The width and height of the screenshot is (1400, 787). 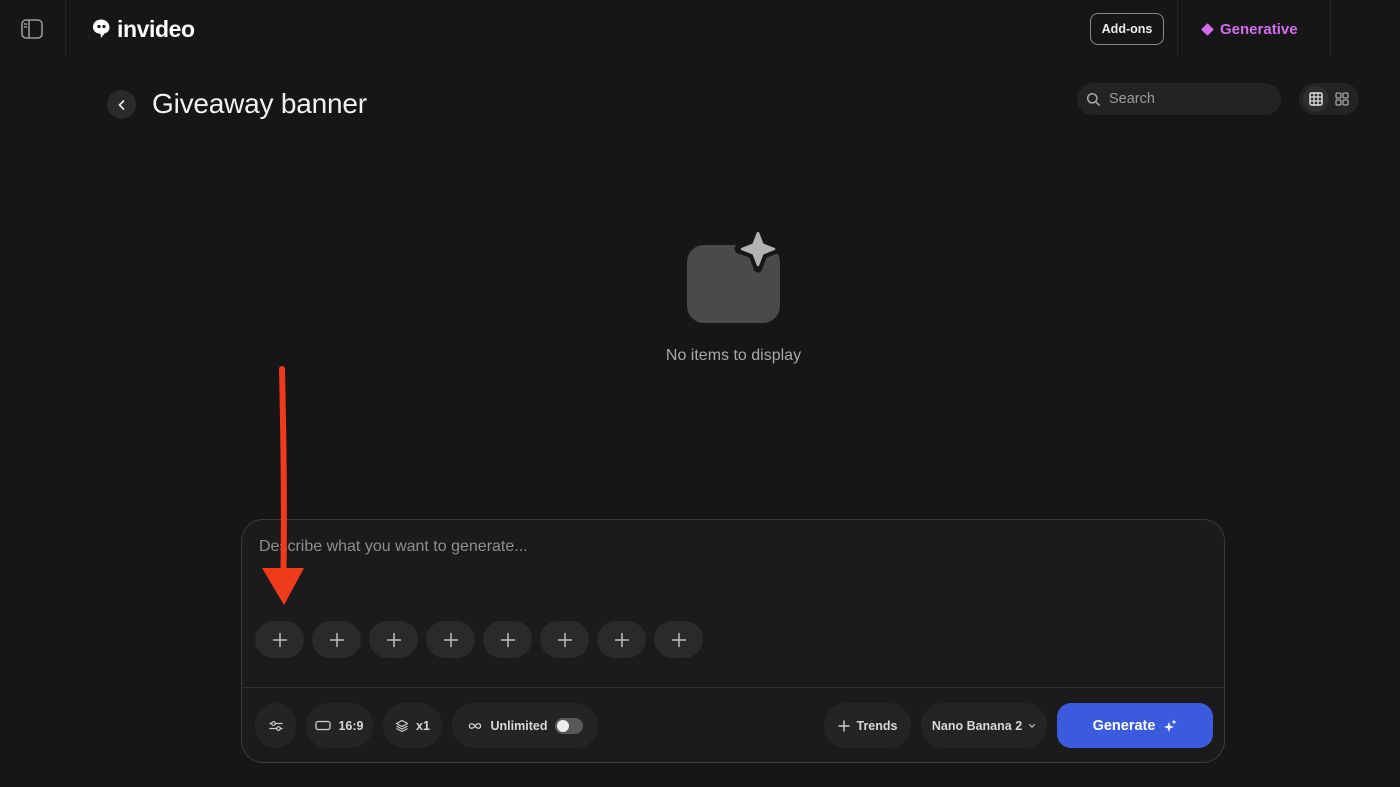 I want to click on model-value: Nano Banana 2, so click(x=977, y=725).